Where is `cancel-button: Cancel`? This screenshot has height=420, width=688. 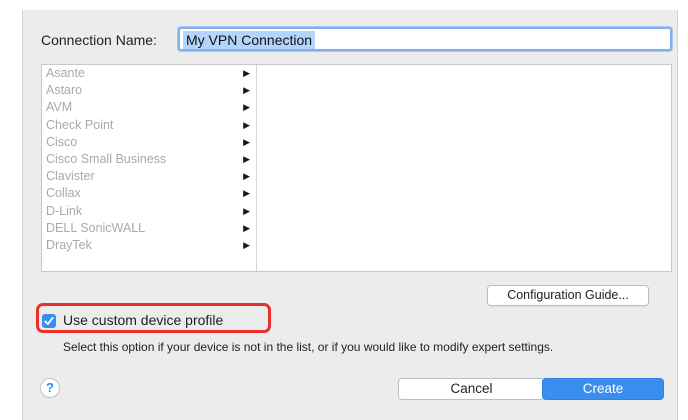
cancel-button: Cancel is located at coordinates (471, 389).